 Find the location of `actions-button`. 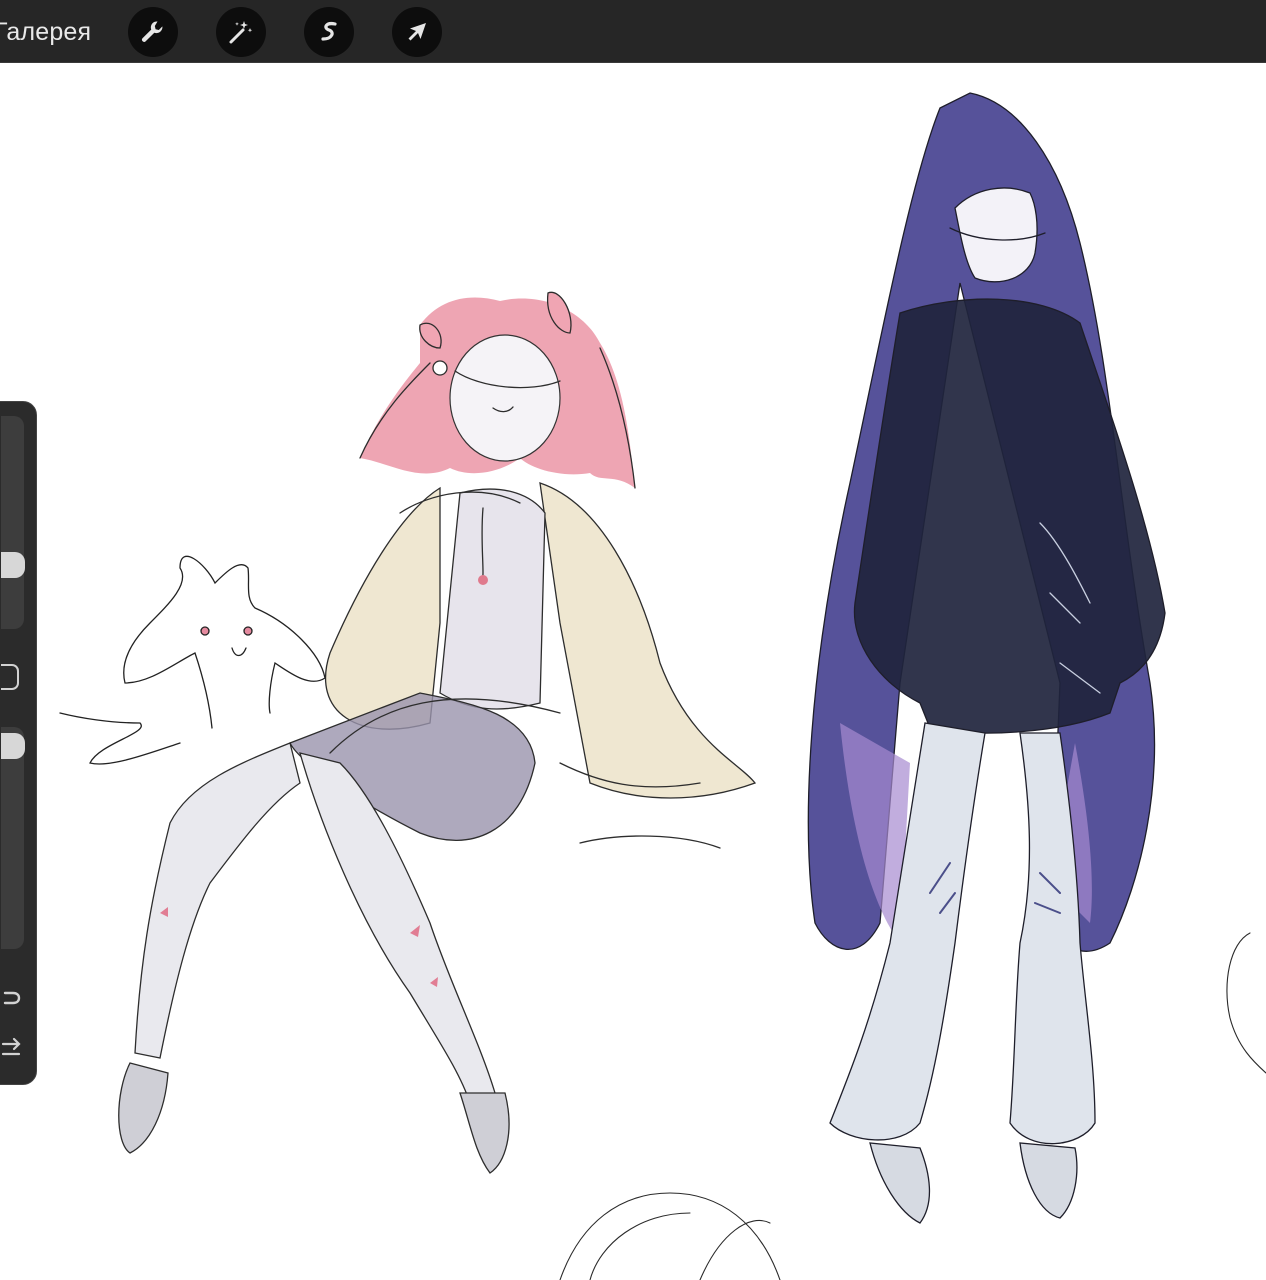

actions-button is located at coordinates (153, 32).